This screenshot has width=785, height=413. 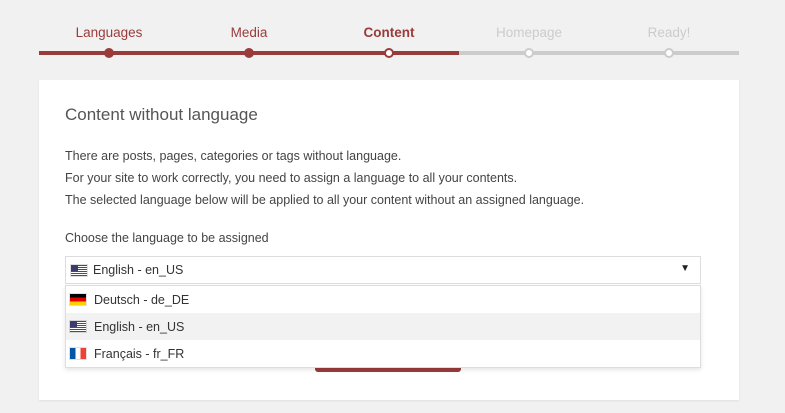 I want to click on step-media: Media, so click(x=249, y=41).